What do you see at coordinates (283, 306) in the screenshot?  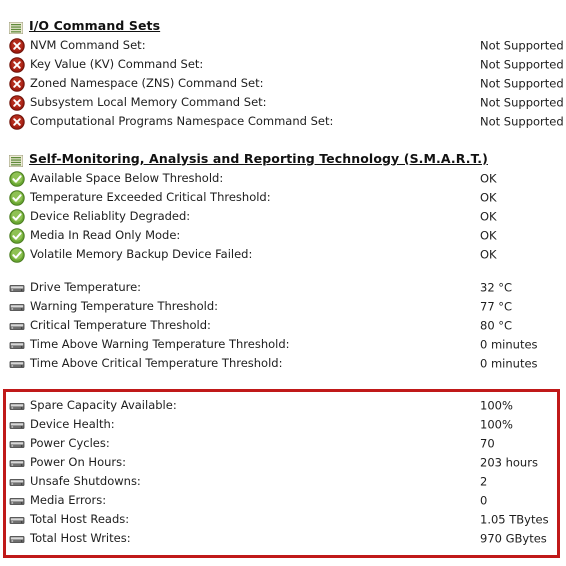 I see `info-row-warning-temperature-threshold: Warning Temperature Threshold: 77 °C` at bounding box center [283, 306].